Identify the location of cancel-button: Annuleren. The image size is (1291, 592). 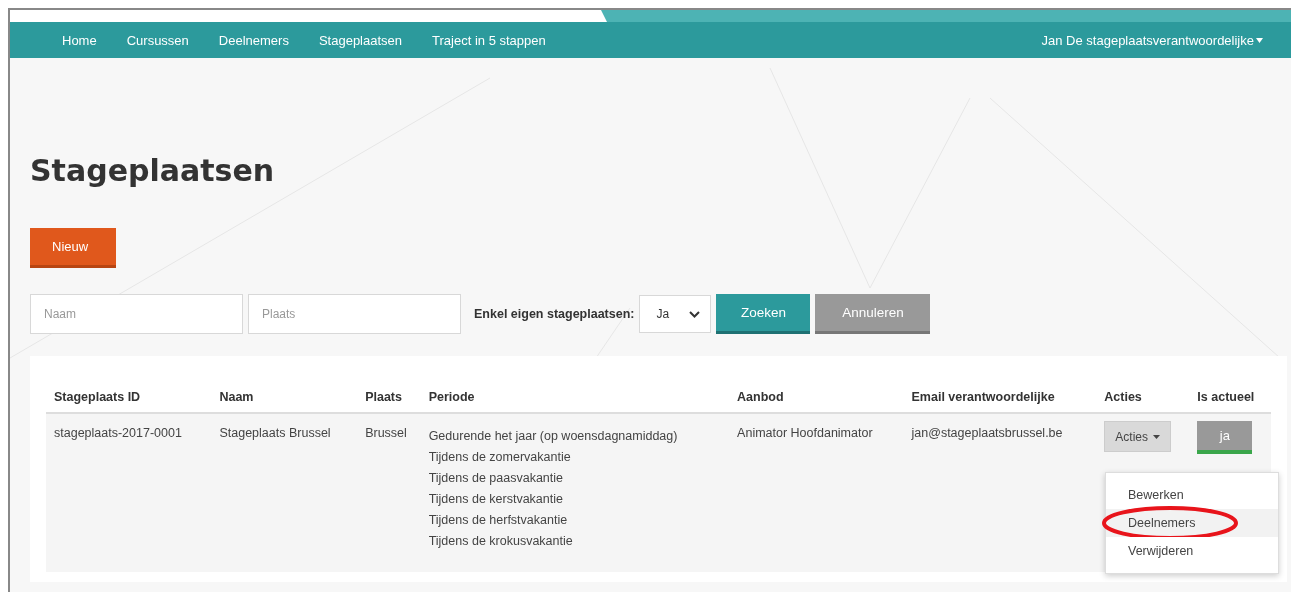
(873, 314).